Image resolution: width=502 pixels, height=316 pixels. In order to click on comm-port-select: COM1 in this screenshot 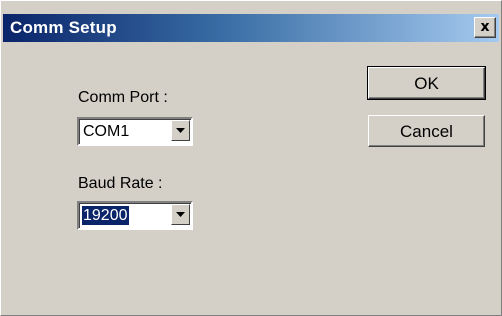, I will do `click(135, 131)`.